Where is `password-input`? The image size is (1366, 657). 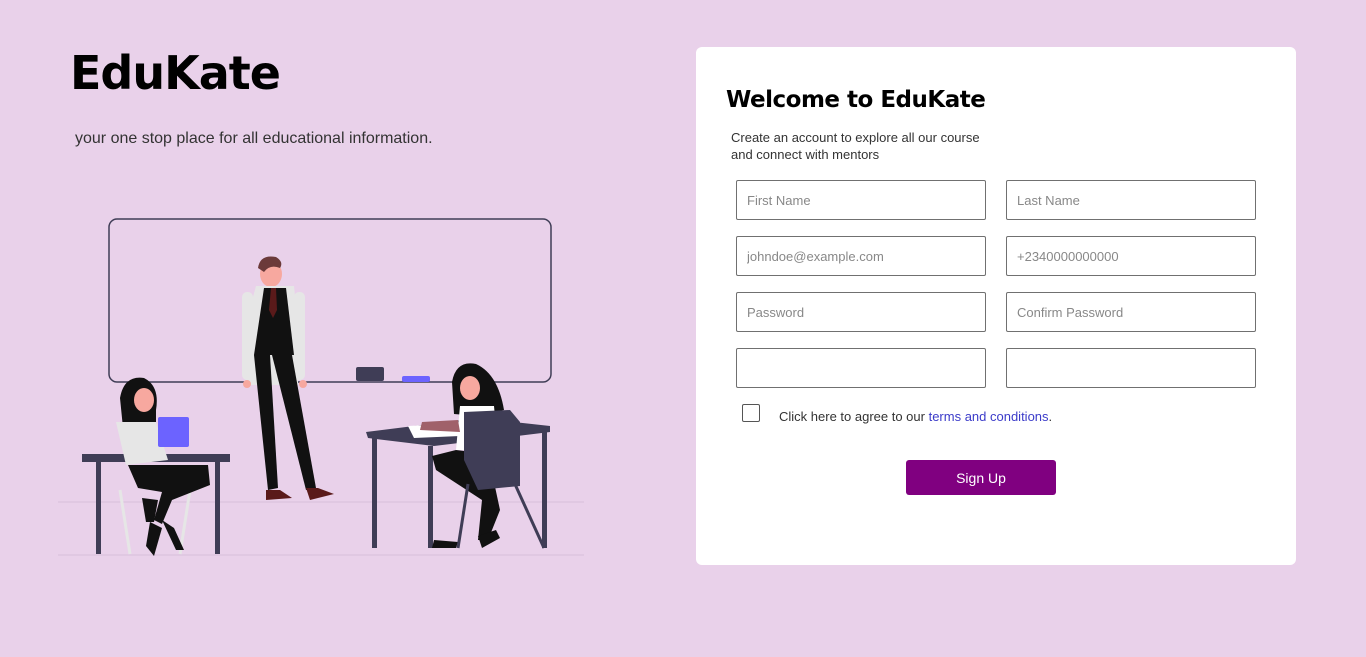 password-input is located at coordinates (861, 312).